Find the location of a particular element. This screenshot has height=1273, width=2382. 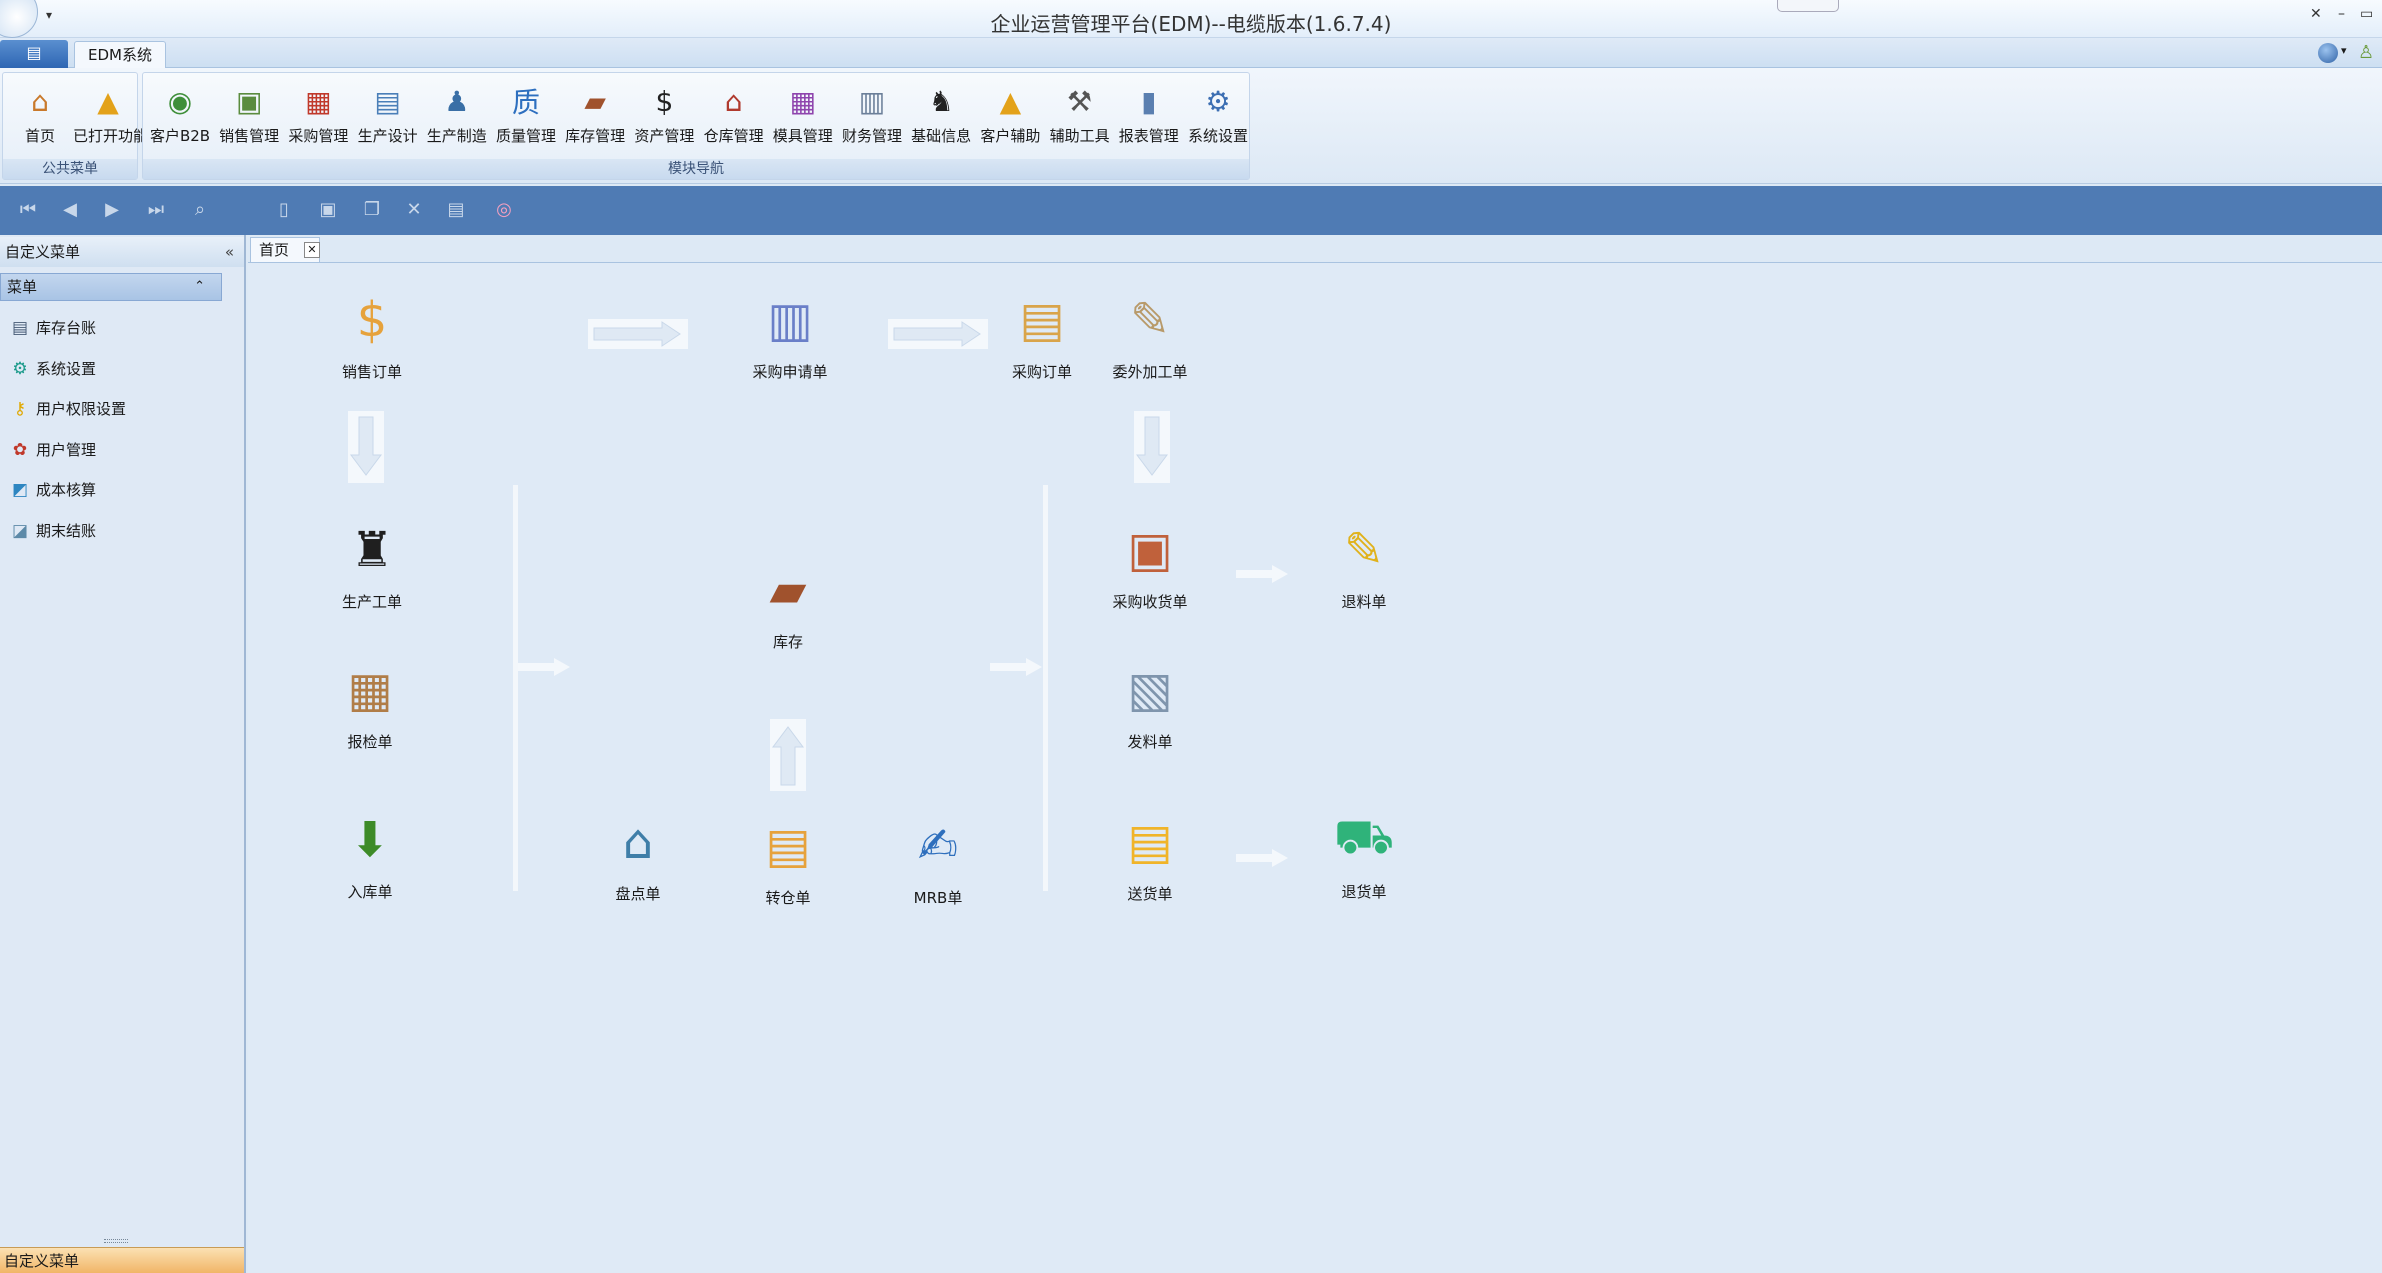

hammer-icon: ⚒ is located at coordinates (1080, 101).